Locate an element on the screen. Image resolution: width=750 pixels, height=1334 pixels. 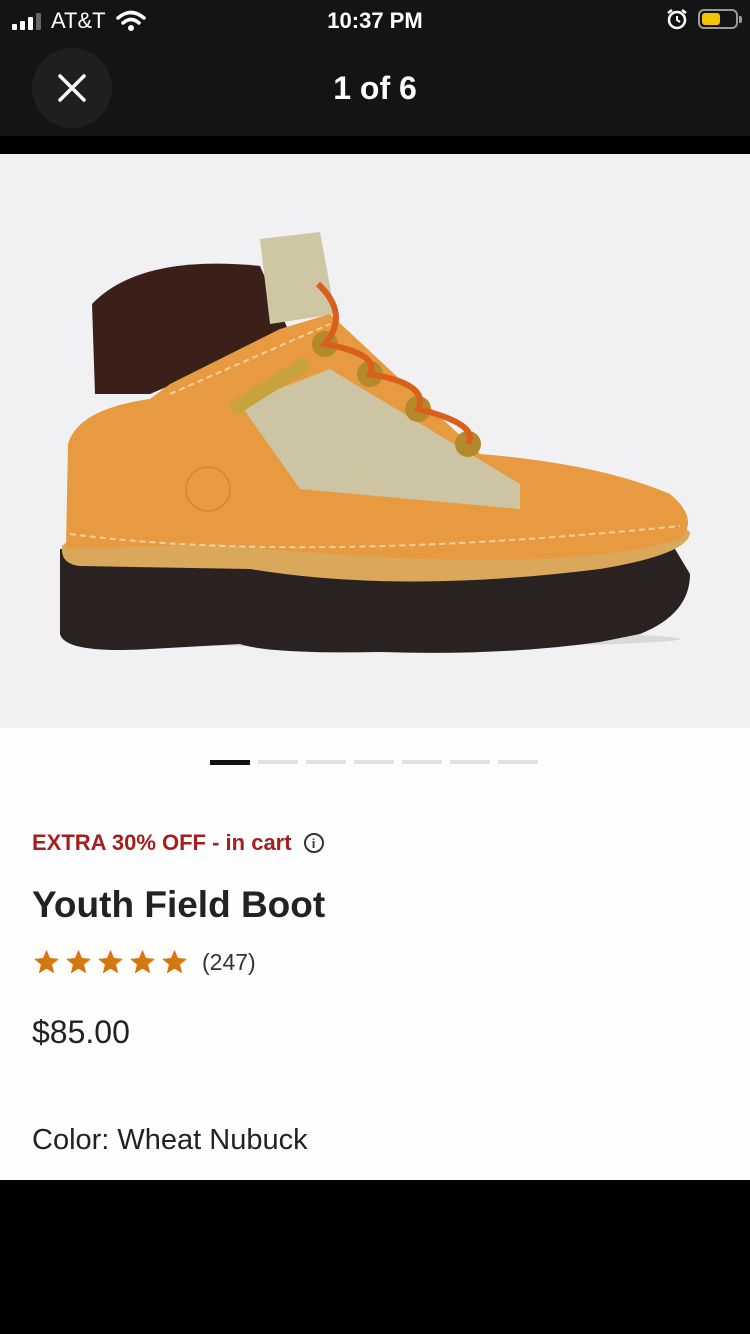
product-rating: (247) is located at coordinates (144, 962).